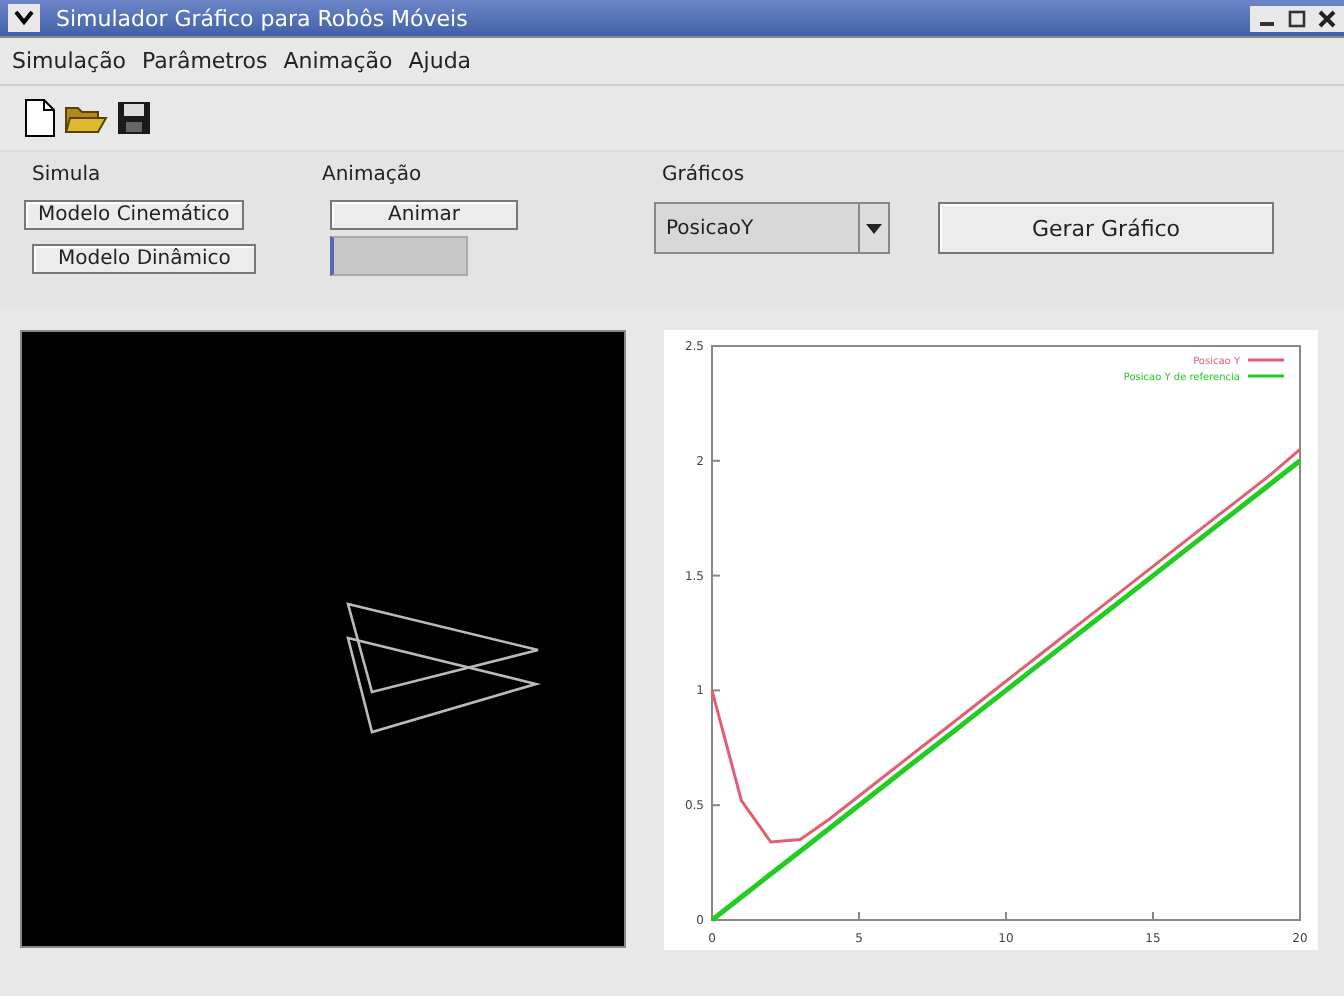 The width and height of the screenshot is (1344, 996). I want to click on window-title: Simulador Gráfico para Robôs Móveis, so click(263, 18).